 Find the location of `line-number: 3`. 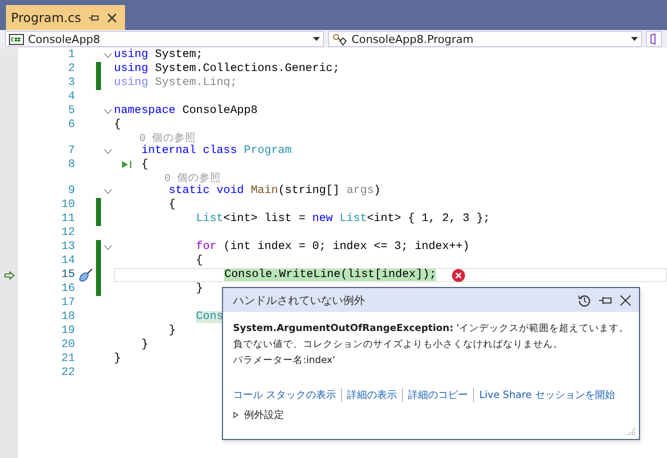

line-number: 3 is located at coordinates (71, 83).